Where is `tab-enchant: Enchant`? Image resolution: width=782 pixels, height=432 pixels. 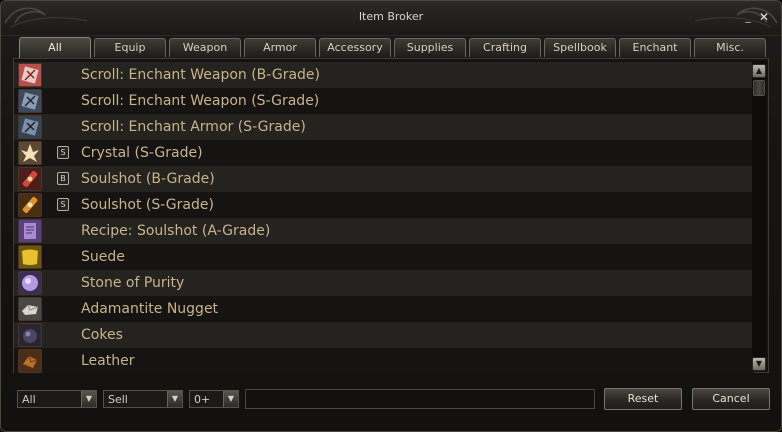 tab-enchant: Enchant is located at coordinates (655, 47).